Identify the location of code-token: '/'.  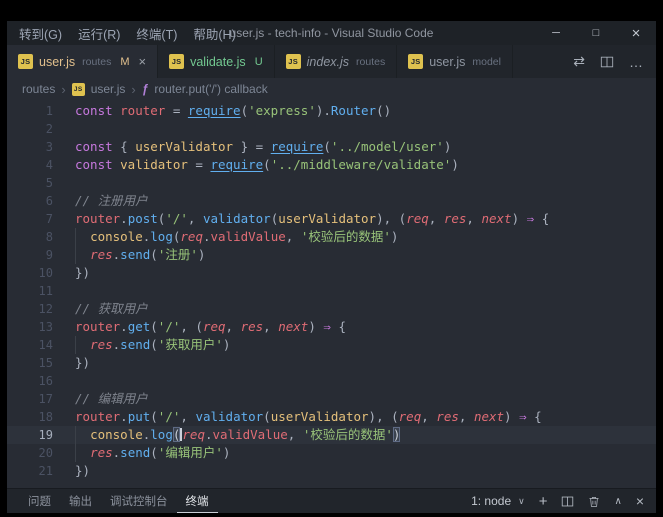
(176, 218).